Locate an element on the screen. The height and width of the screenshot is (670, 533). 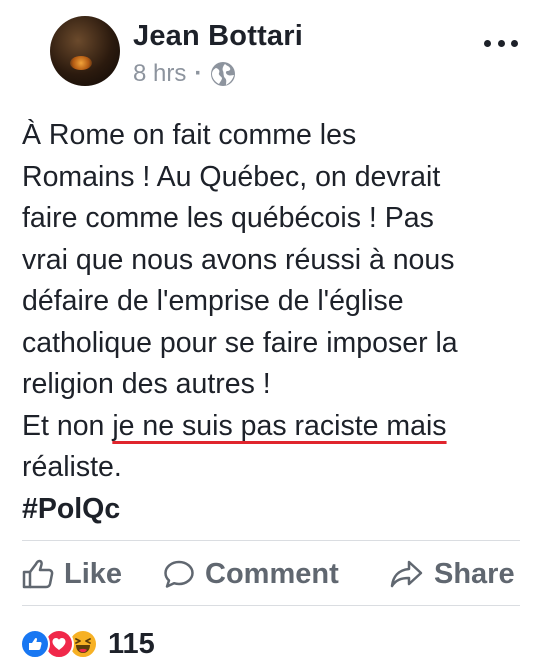
post-text-line: À Rome on fait comme les is located at coordinates (189, 135).